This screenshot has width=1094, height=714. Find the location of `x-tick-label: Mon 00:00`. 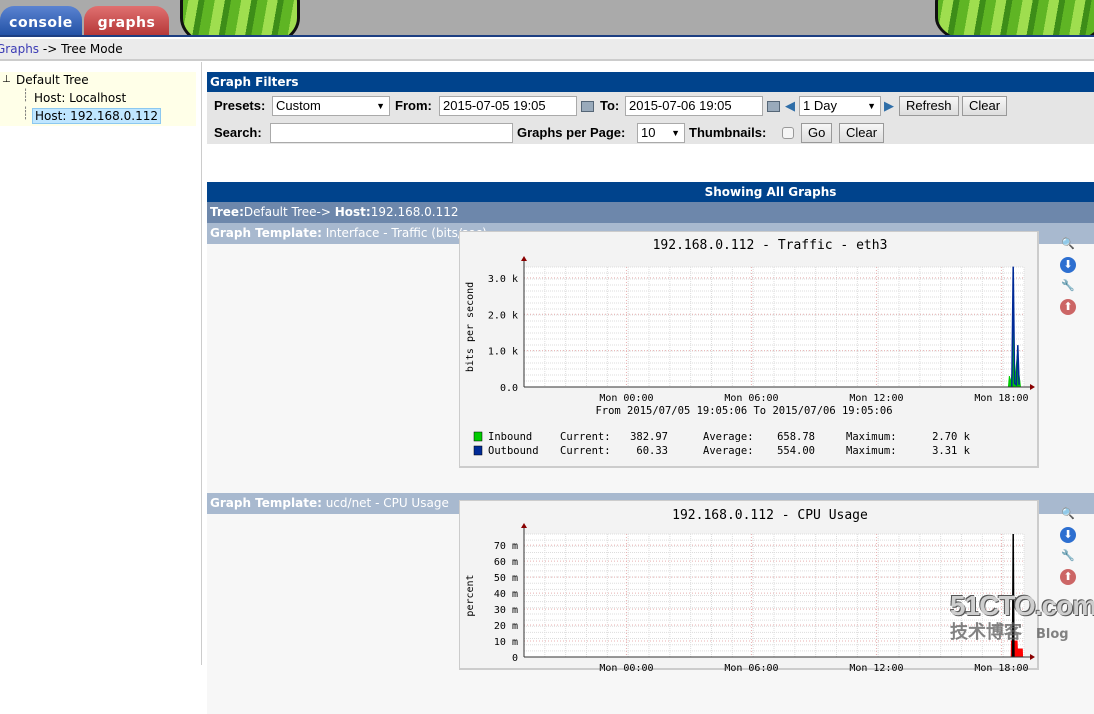

x-tick-label: Mon 00:00 is located at coordinates (626, 398).